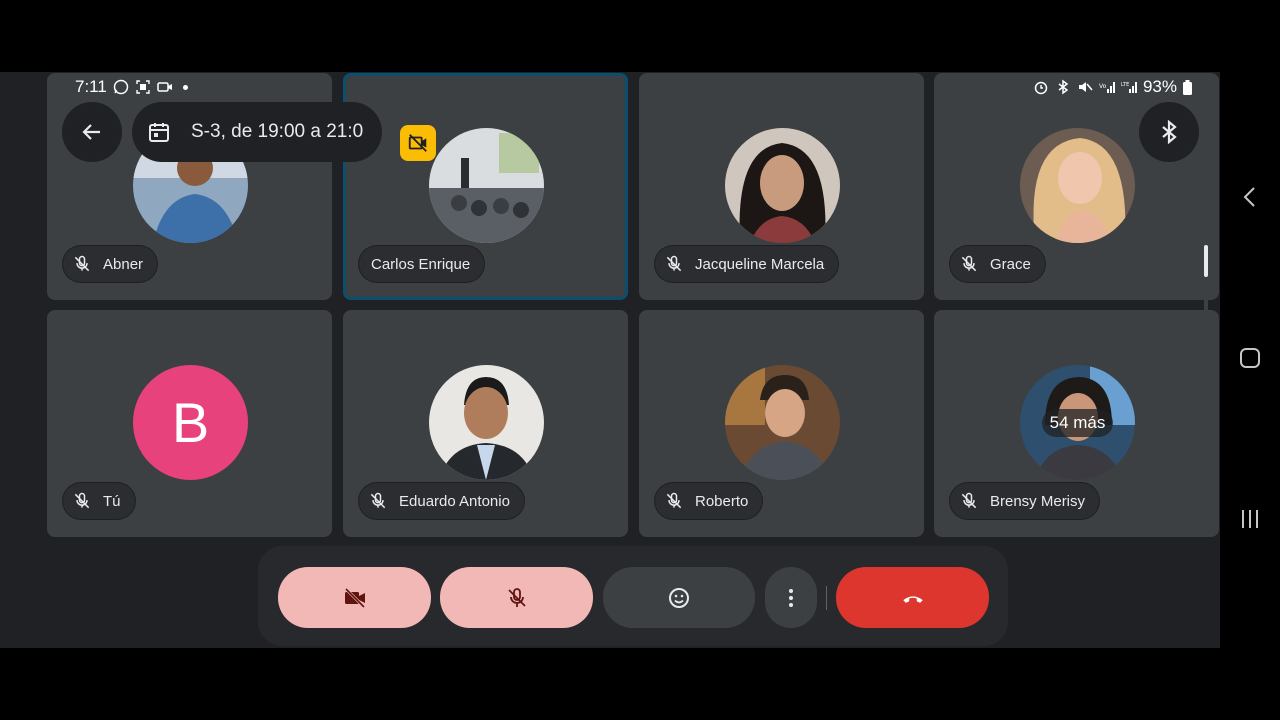 This screenshot has width=1280, height=720. I want to click on participant-name: Carlos Enrique, so click(421, 264).